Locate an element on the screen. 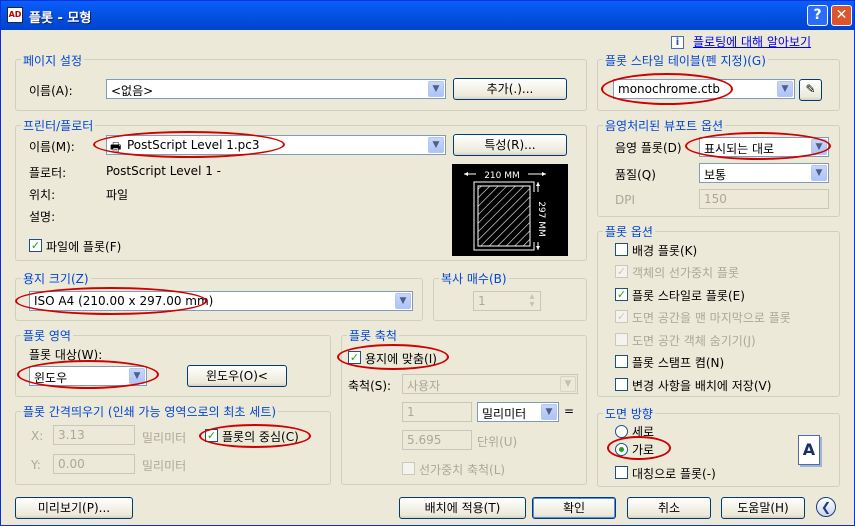  offset-x-label: X: is located at coordinates (37, 436).